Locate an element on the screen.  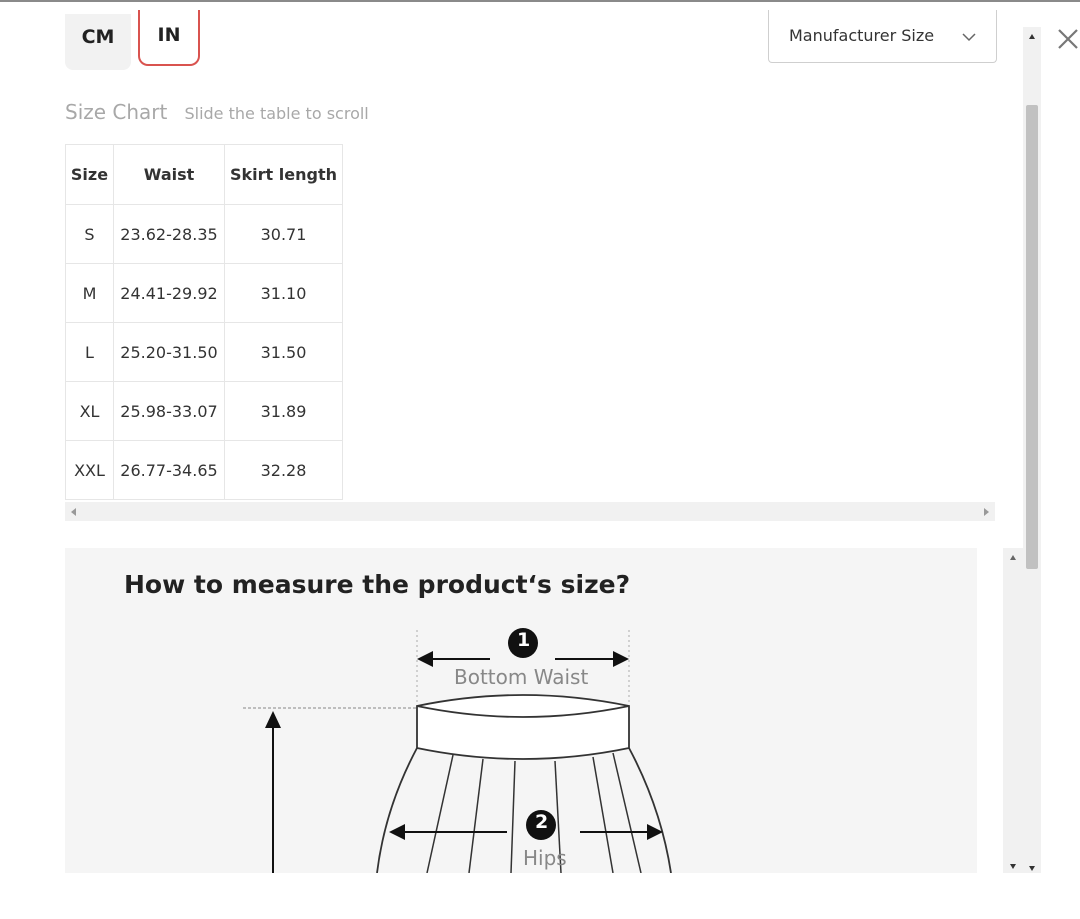
size-select-value: Manufacturer Size is located at coordinates (862, 35).